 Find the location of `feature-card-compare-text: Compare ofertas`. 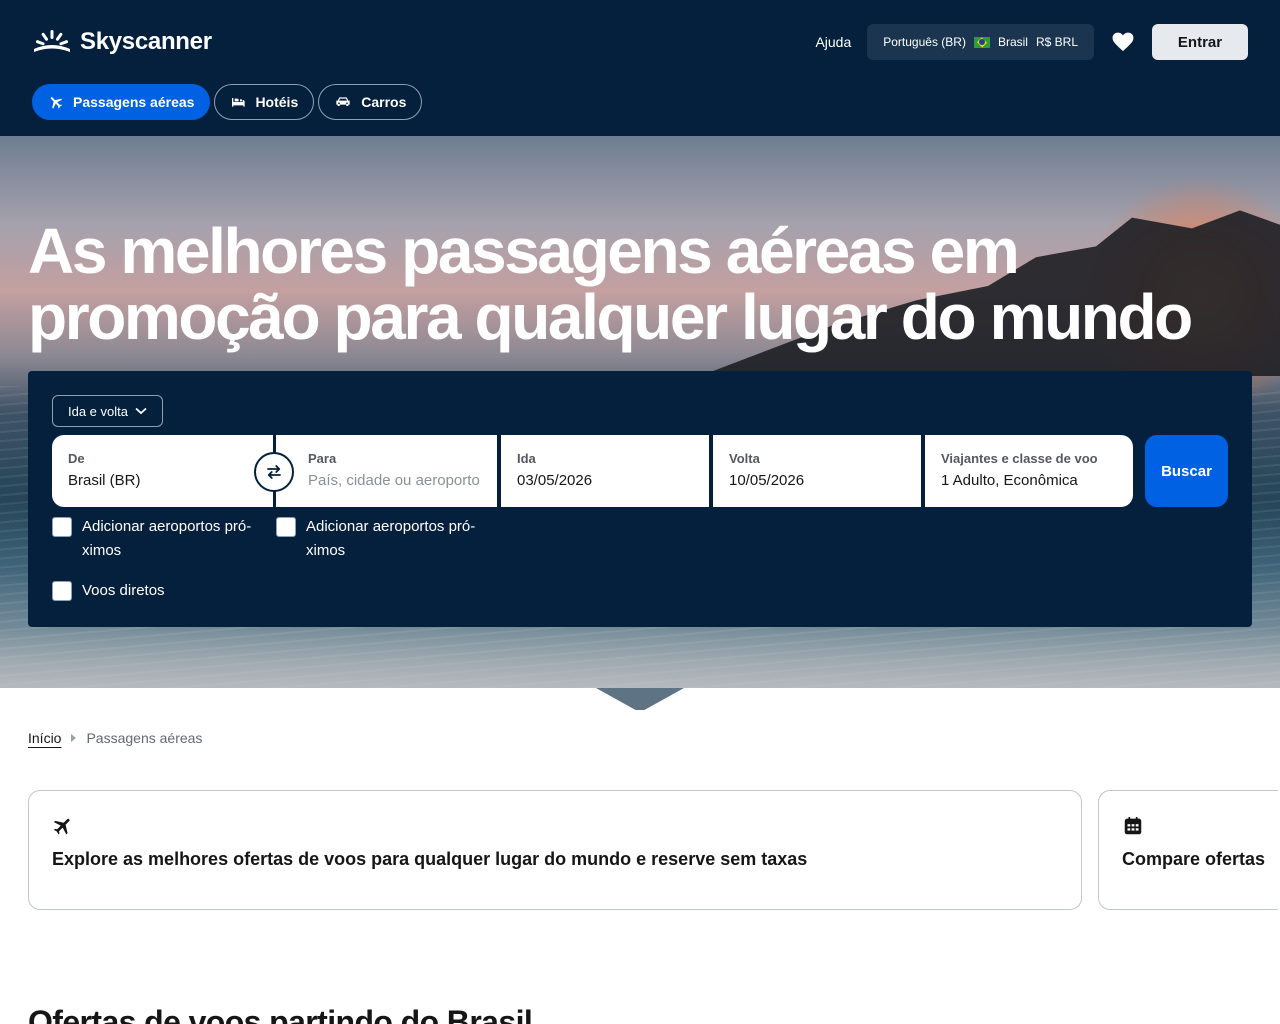

feature-card-compare-text: Compare ofertas is located at coordinates (1194, 859).